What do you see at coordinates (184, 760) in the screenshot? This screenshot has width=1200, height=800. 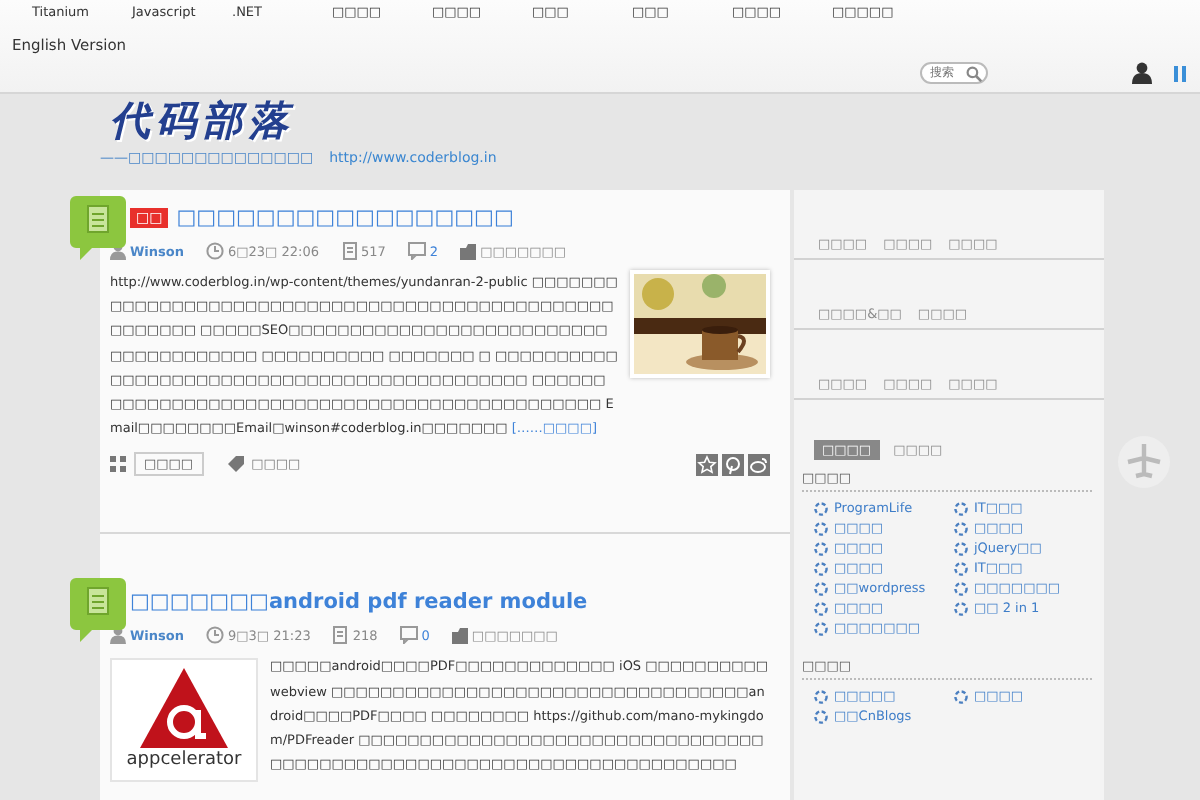 I see `logo-wordmark: appcelerator` at bounding box center [184, 760].